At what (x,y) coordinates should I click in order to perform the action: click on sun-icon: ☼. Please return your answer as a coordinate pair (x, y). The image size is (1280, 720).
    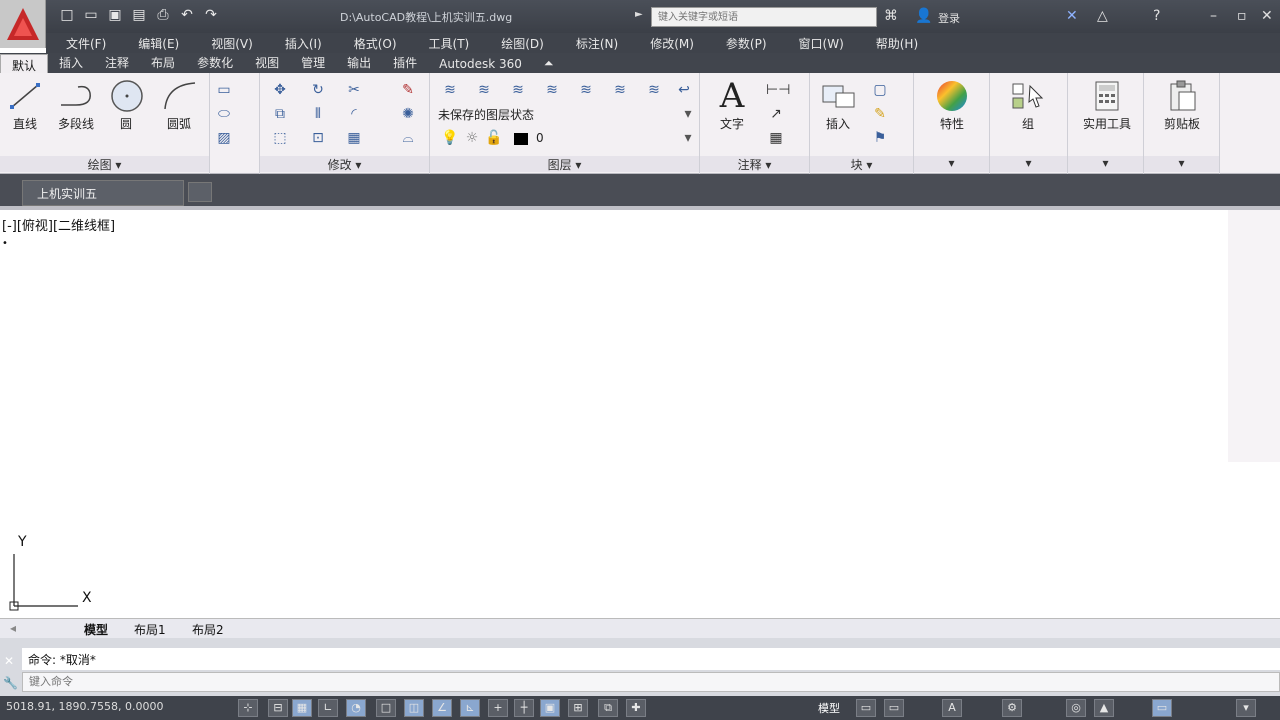
    Looking at the image, I should click on (472, 138).